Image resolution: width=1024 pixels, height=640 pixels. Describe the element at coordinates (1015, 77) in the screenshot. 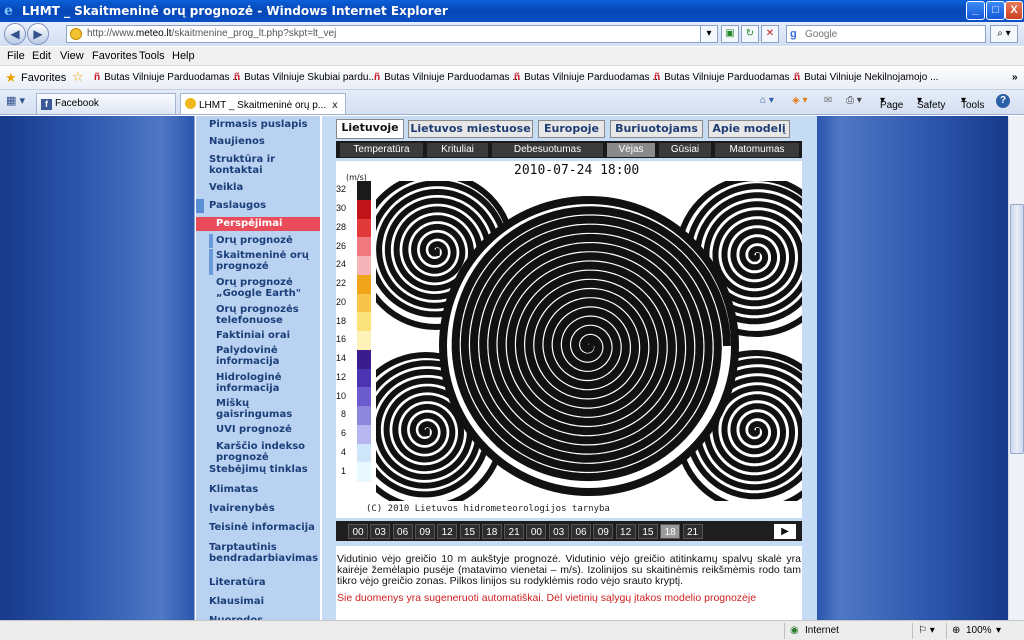

I see `favorites-overflow-icon: »` at that location.